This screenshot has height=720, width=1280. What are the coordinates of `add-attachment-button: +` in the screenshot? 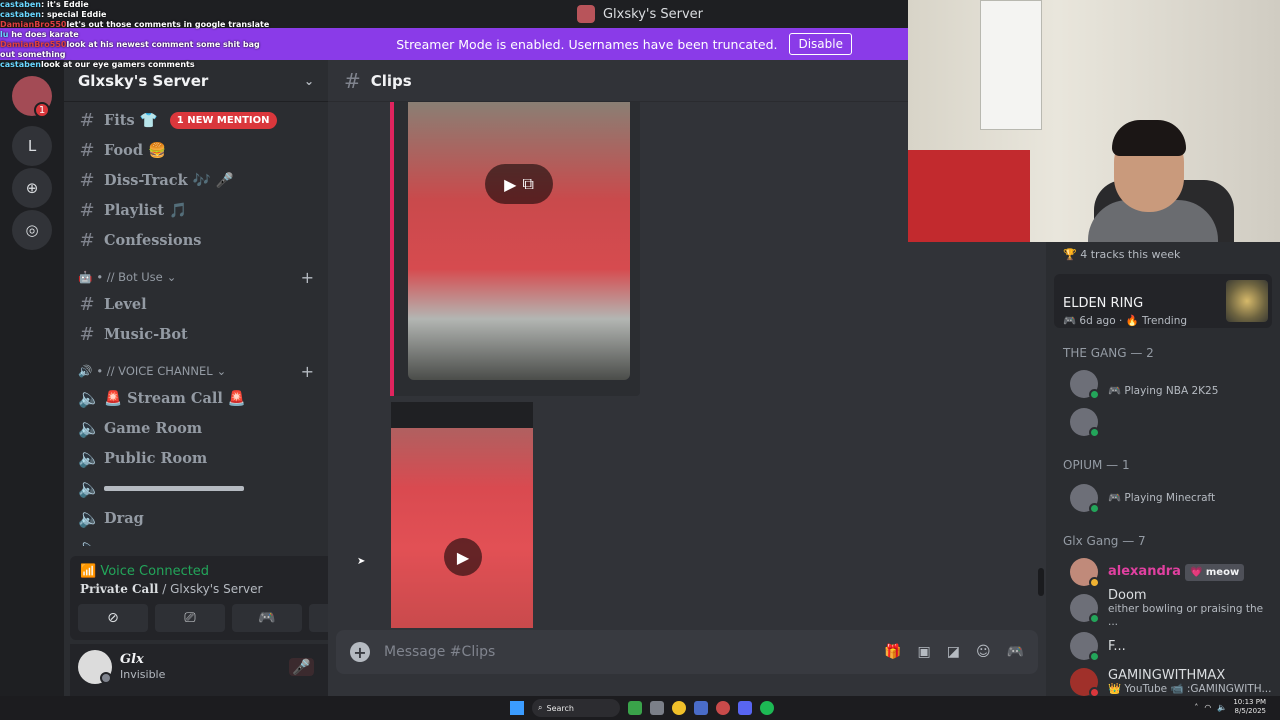 It's located at (360, 652).